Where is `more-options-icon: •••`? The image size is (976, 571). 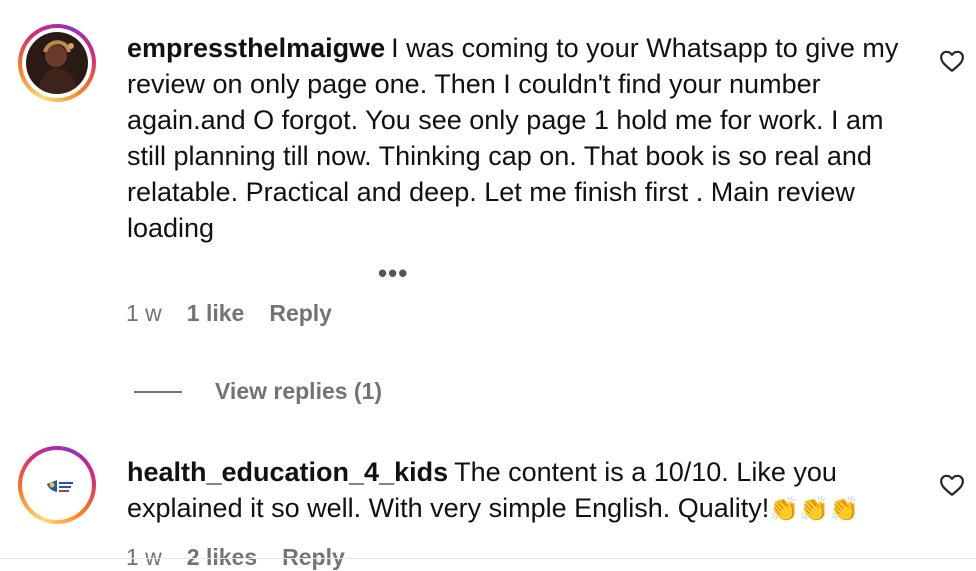 more-options-icon: ••• is located at coordinates (393, 273).